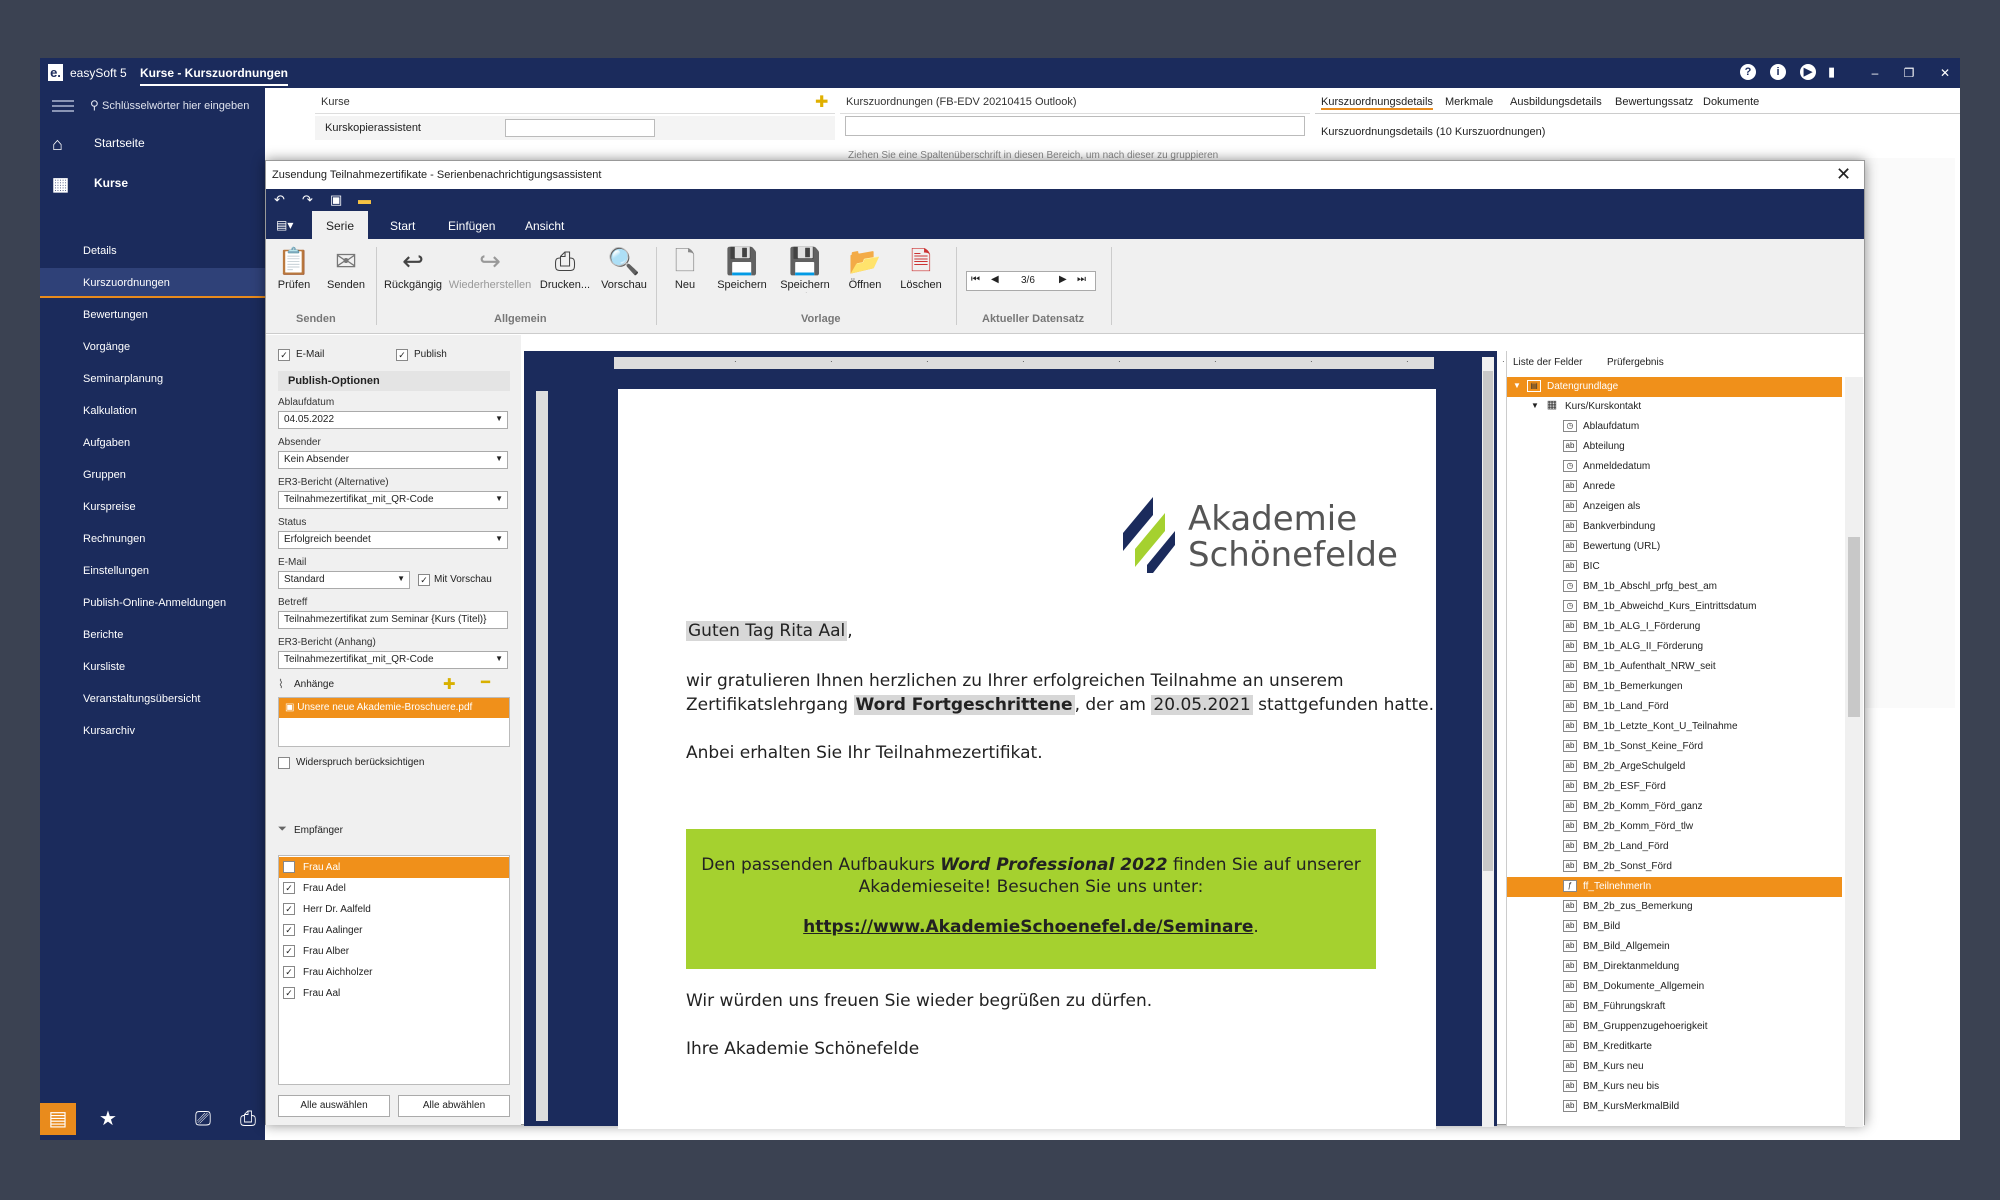 This screenshot has width=2000, height=1200. What do you see at coordinates (1469, 102) in the screenshot?
I see `tab-merkmale: Merkmale` at bounding box center [1469, 102].